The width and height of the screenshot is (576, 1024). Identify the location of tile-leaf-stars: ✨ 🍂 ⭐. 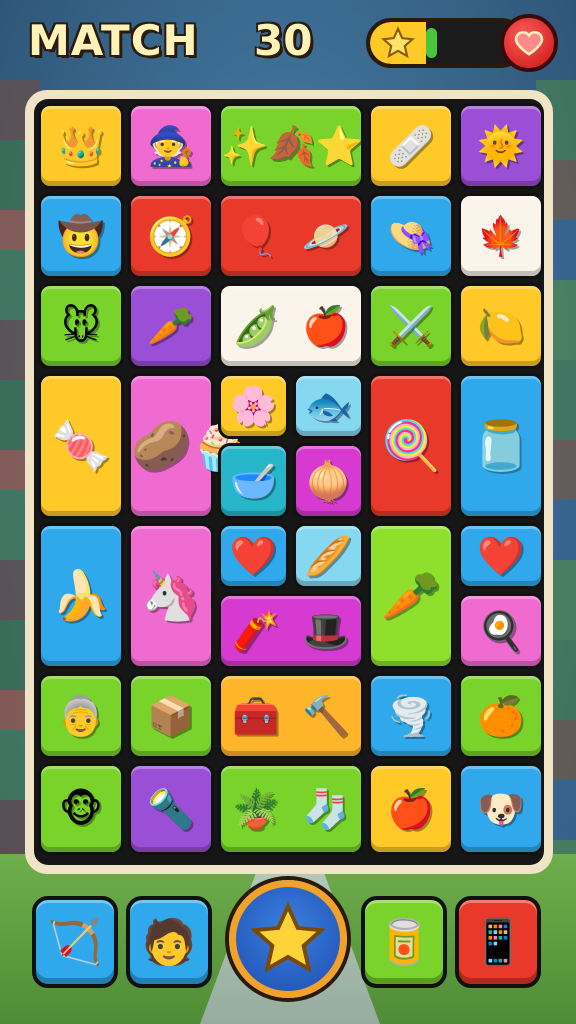
(291, 146).